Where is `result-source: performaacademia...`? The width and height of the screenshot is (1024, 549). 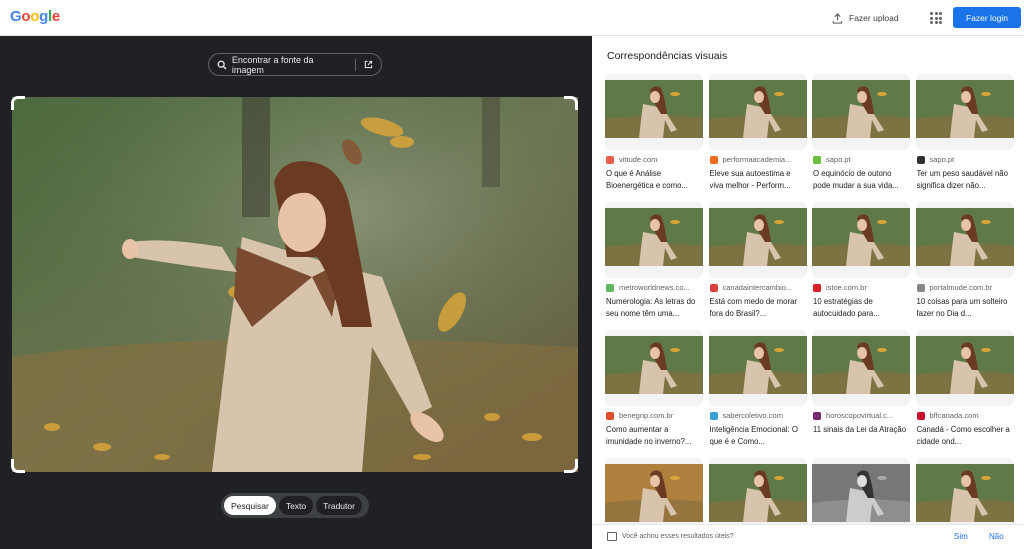 result-source: performaacademia... is located at coordinates (758, 159).